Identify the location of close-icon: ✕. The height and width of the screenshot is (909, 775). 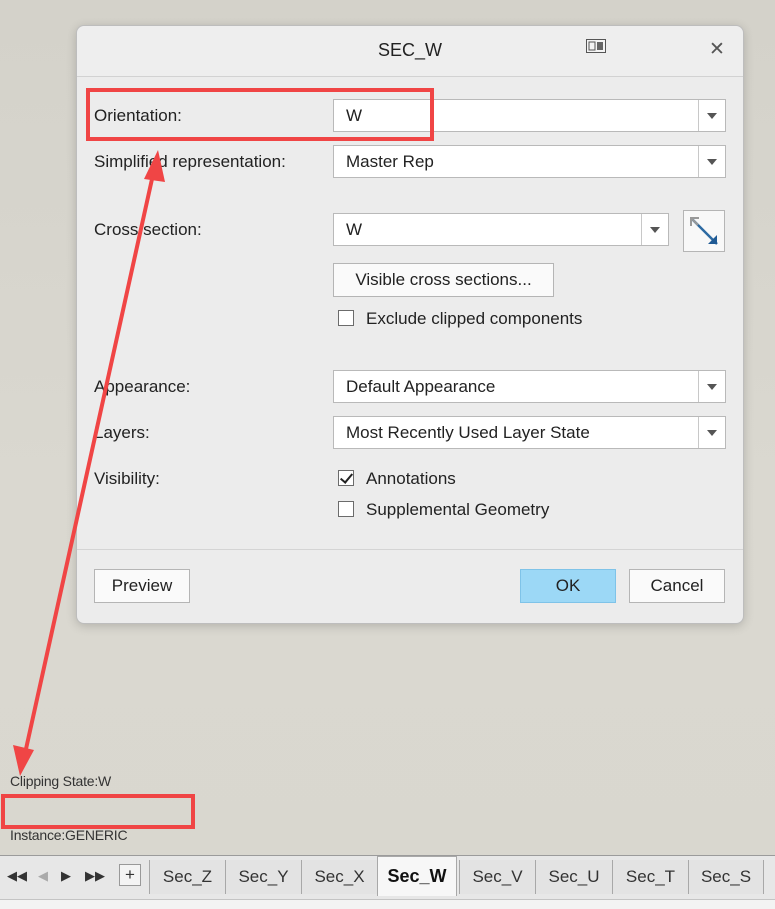
(717, 49).